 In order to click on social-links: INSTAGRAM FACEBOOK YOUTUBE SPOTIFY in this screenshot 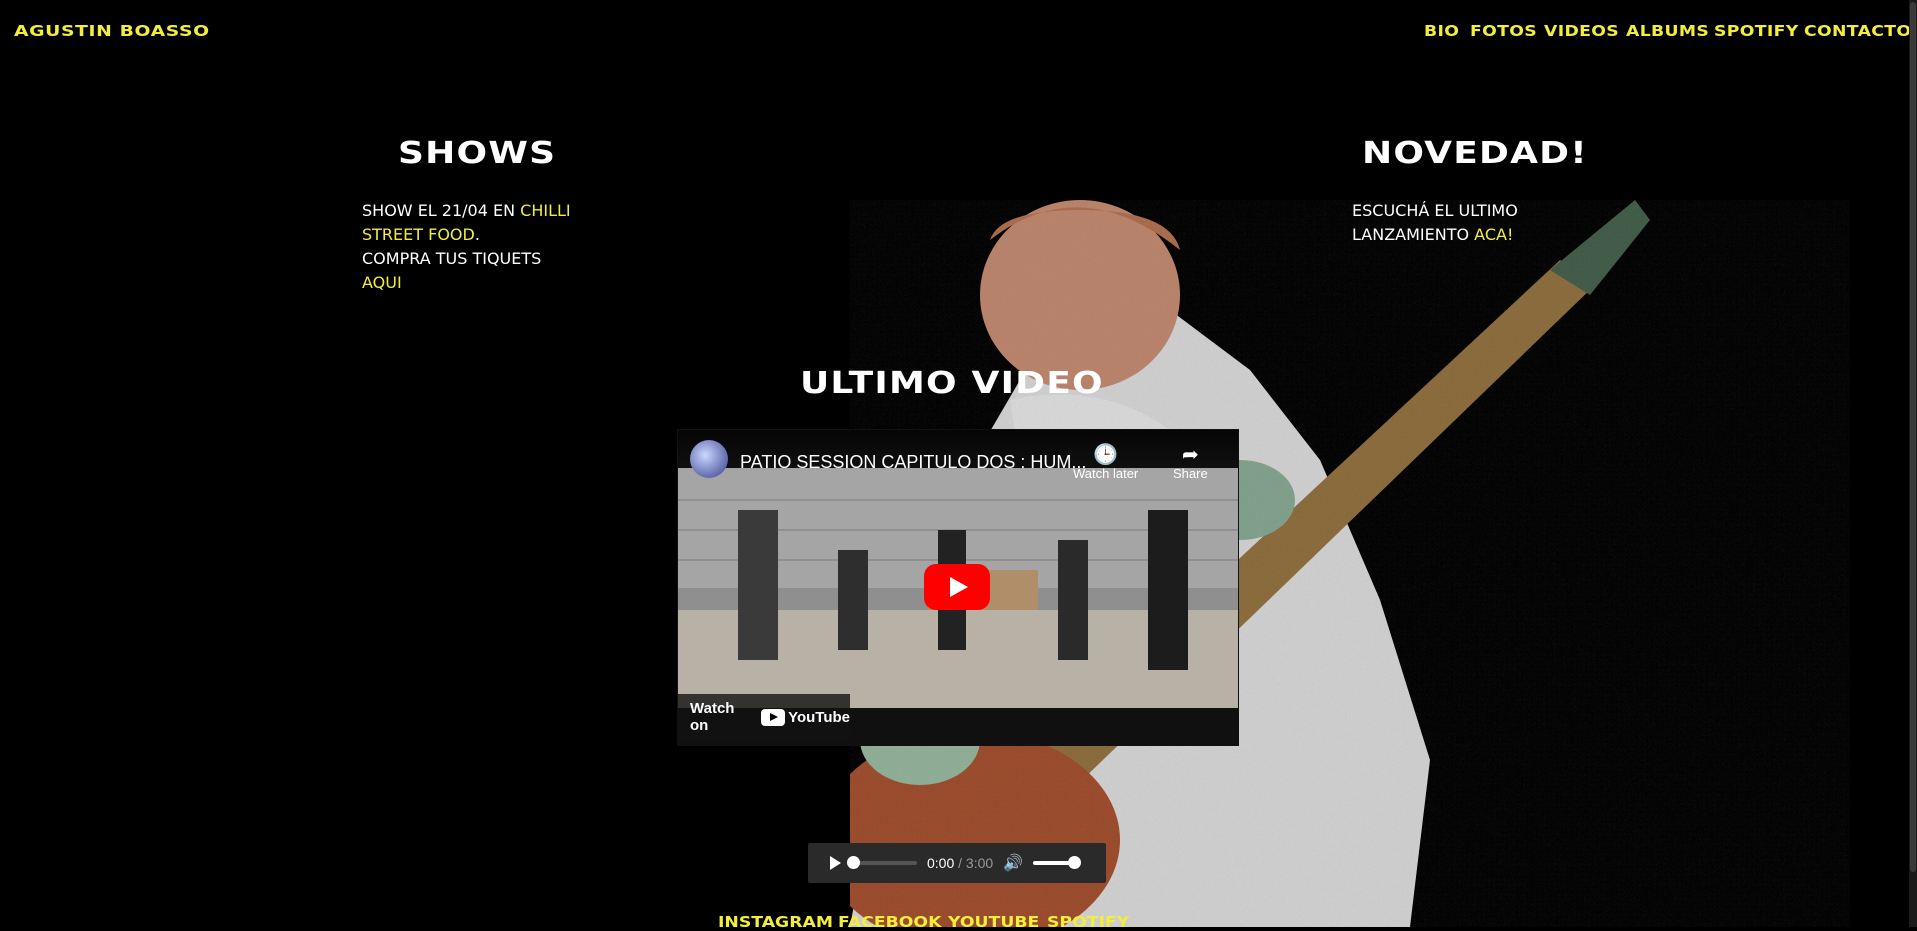, I will do `click(924, 922)`.